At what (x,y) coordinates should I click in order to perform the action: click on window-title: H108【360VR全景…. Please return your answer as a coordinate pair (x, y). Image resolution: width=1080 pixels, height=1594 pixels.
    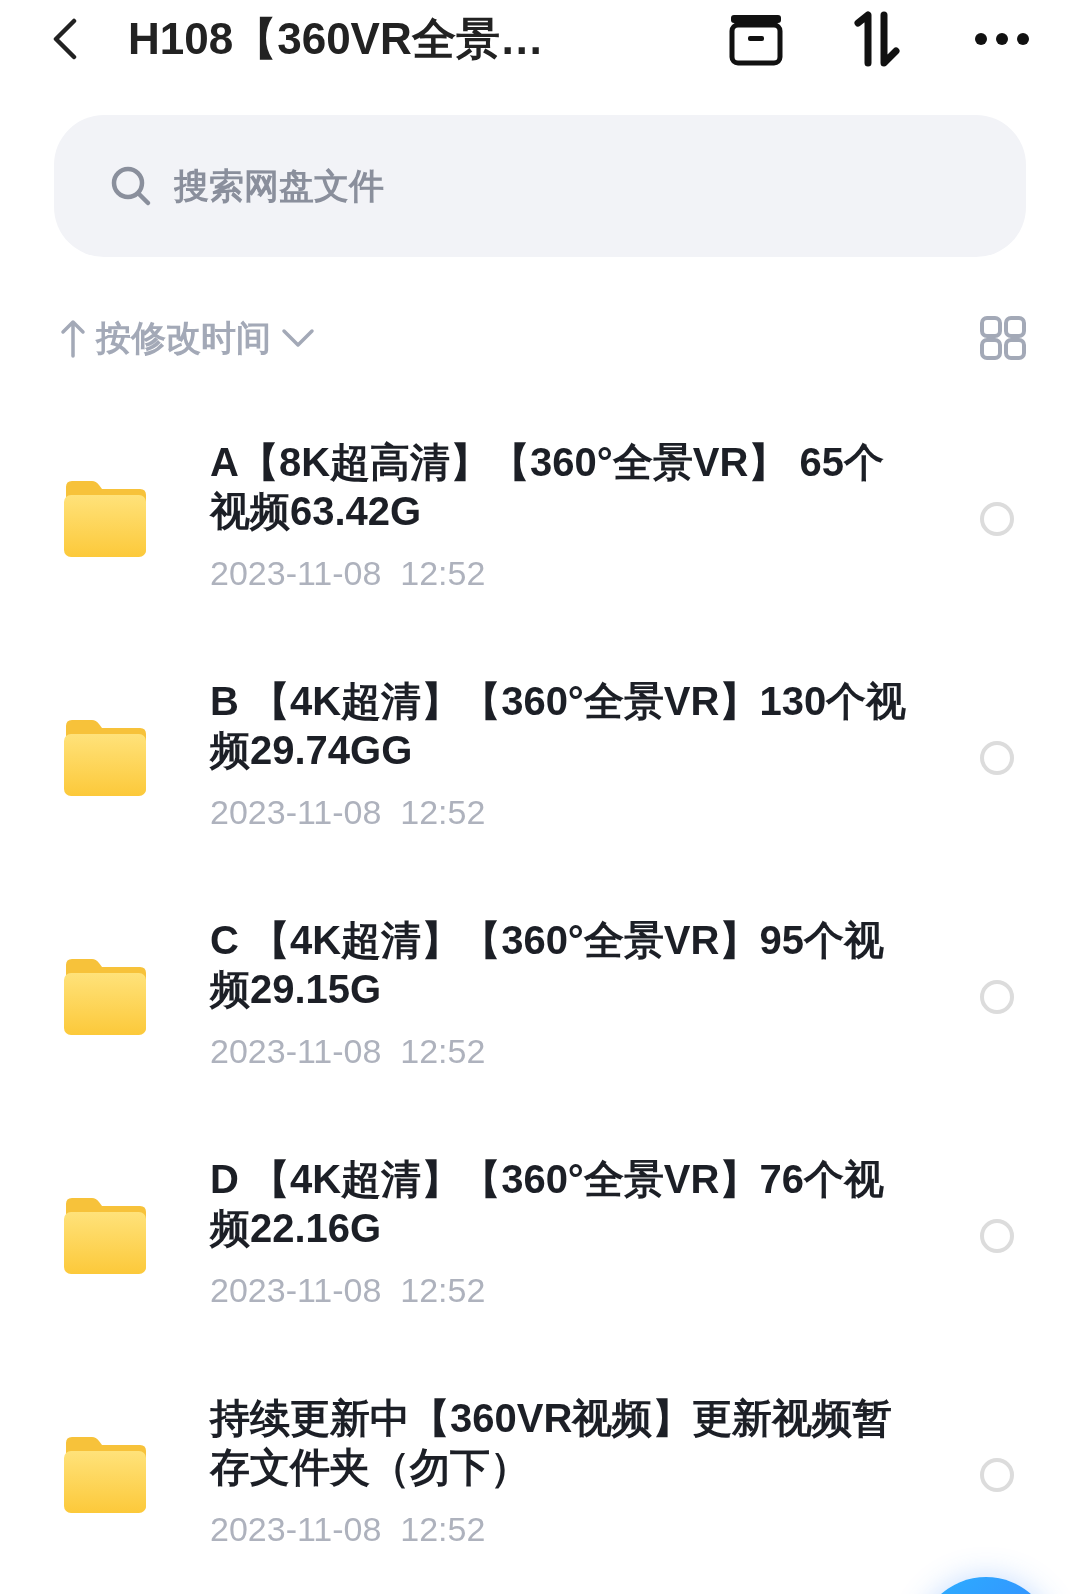
    Looking at the image, I should click on (336, 39).